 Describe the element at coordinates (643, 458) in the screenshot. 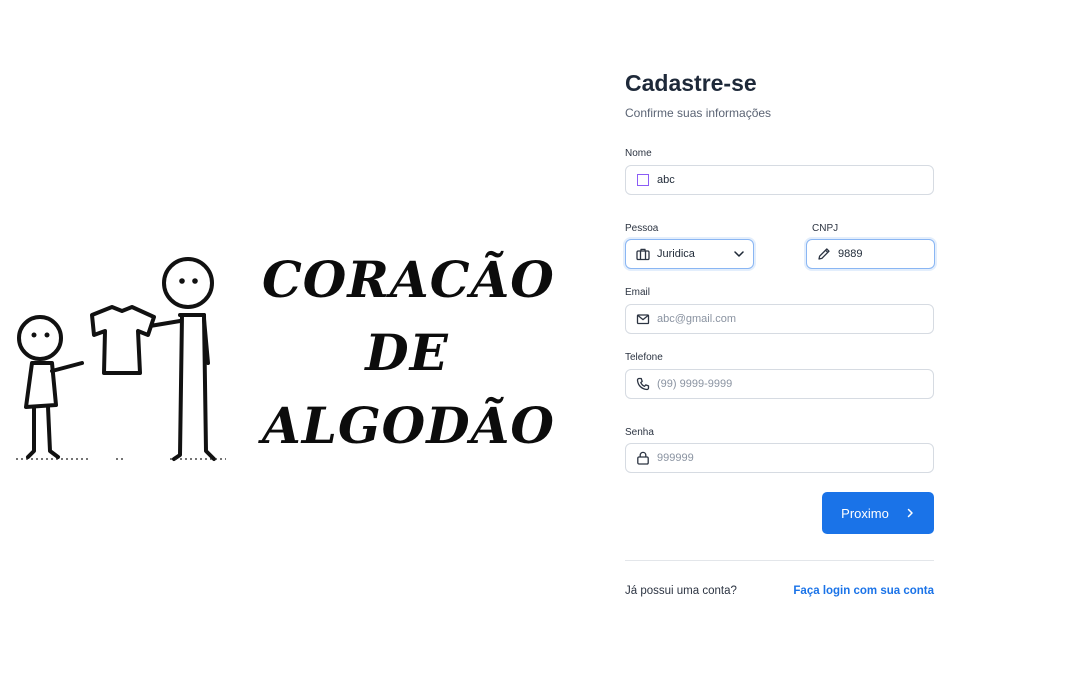

I see `lock-icon` at that location.